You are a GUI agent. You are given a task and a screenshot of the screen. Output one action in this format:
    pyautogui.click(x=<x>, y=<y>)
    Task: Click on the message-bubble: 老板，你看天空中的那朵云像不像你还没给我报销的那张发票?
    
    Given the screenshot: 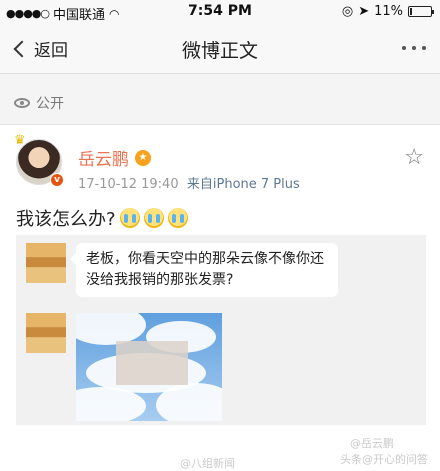 What is the action you would take?
    pyautogui.click(x=204, y=270)
    